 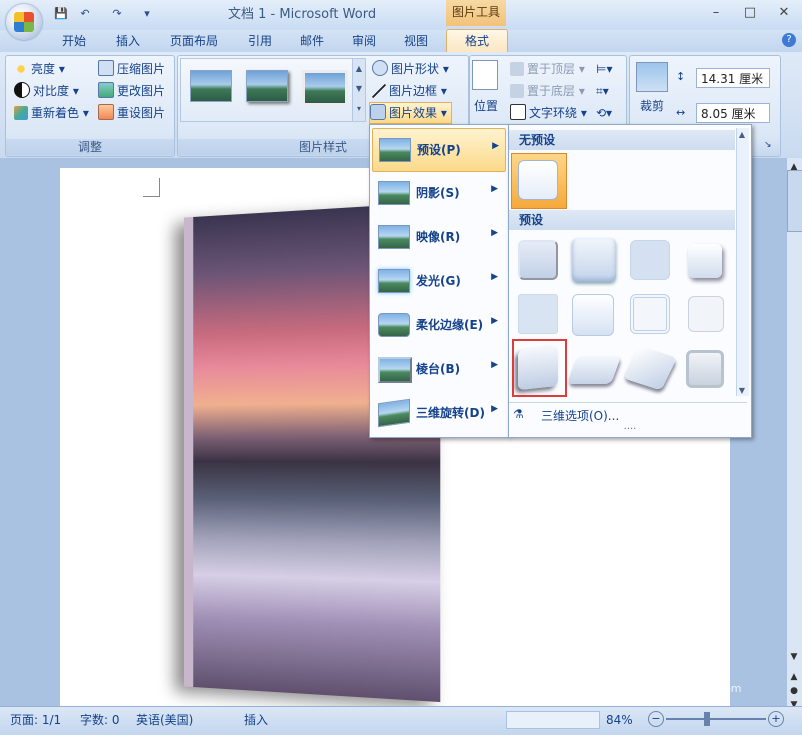 I want to click on reset-picture-label: 重设图片, so click(x=141, y=113).